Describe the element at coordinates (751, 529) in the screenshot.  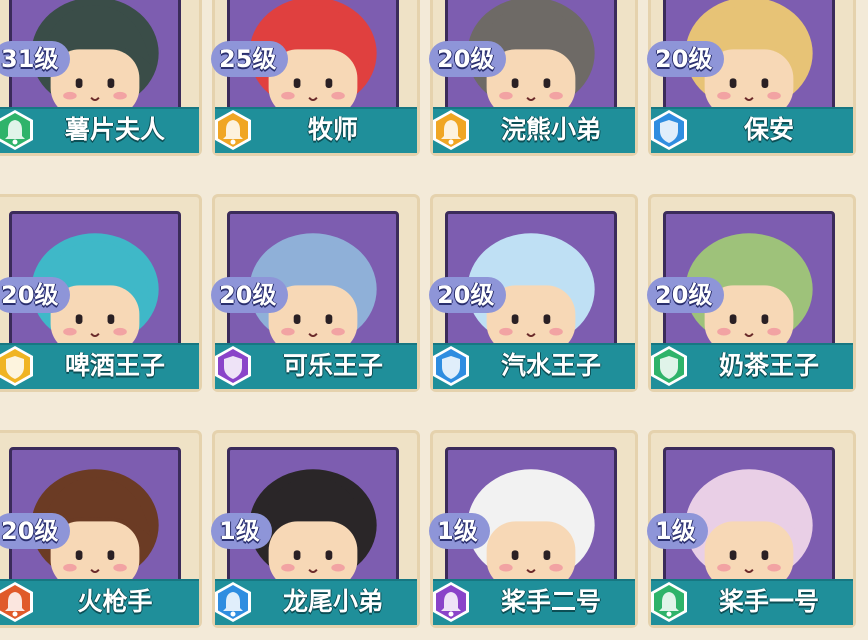
I see `character-card: 桨手一号 1级` at that location.